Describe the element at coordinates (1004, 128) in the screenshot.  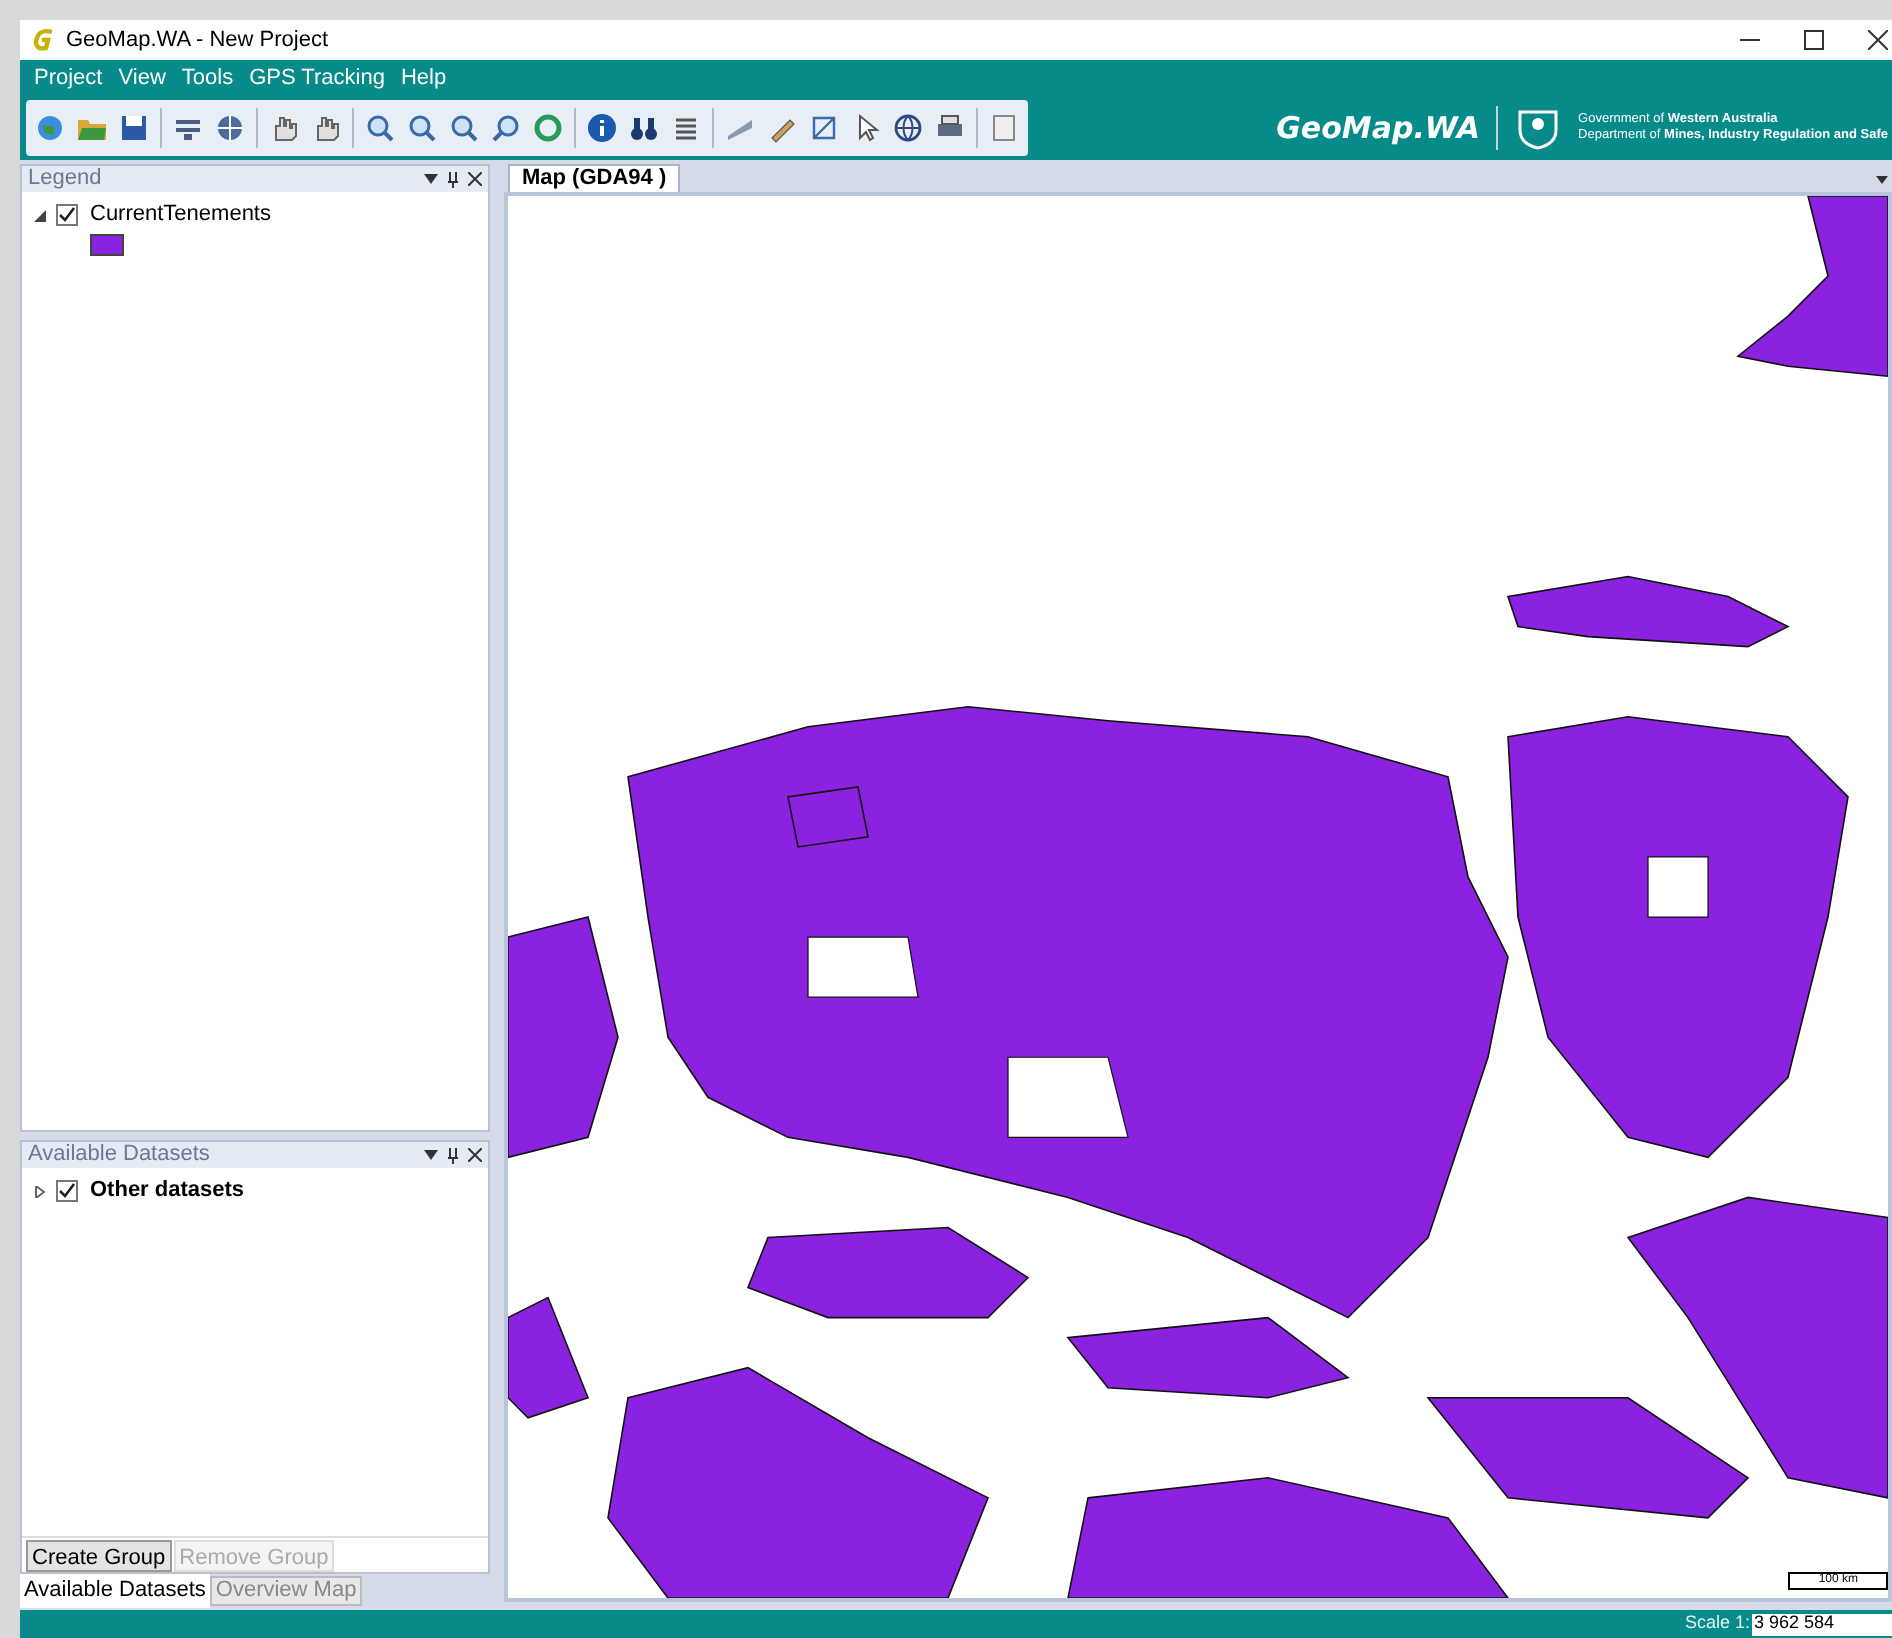
I see `document-icon` at that location.